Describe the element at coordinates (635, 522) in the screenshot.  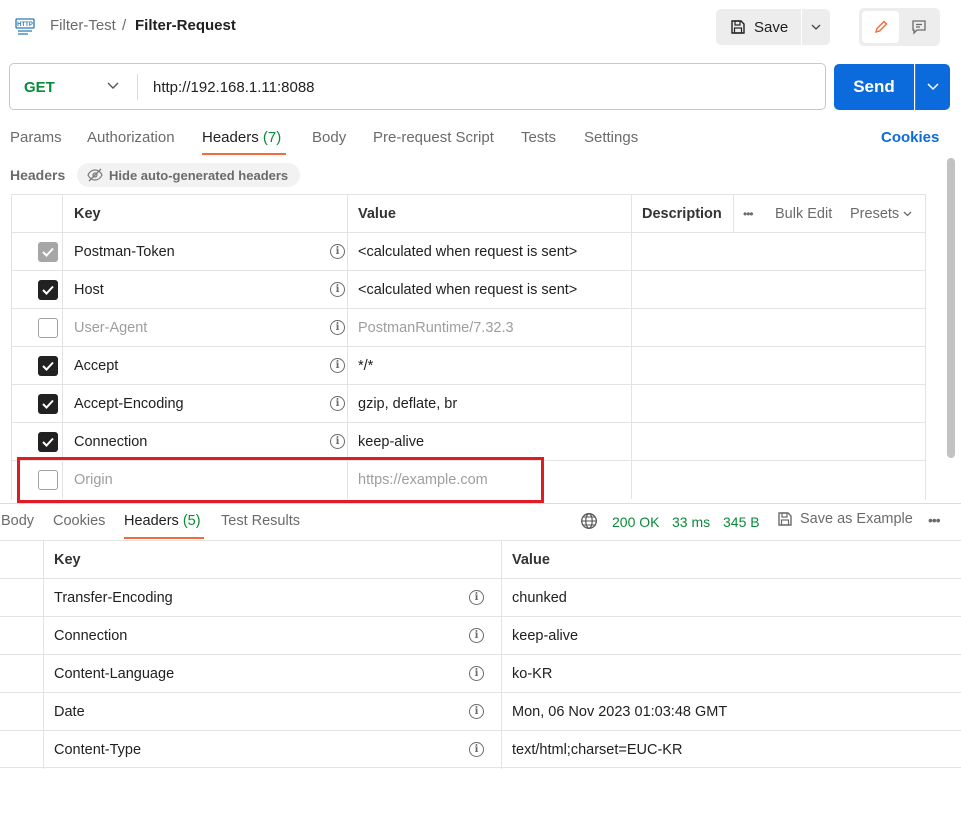
I see `status-code: 200 OK` at that location.